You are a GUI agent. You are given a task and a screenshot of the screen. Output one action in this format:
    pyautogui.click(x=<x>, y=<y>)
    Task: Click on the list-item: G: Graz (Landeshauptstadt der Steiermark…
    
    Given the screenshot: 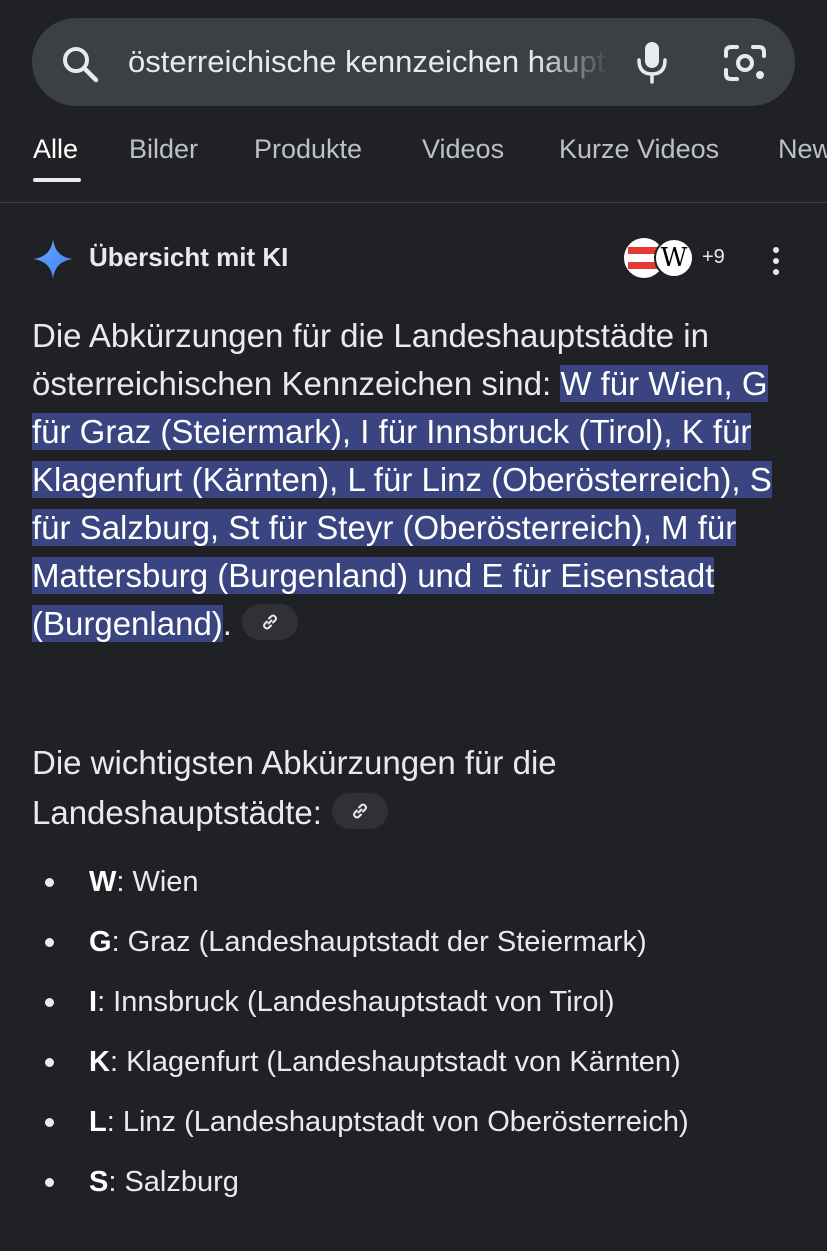 What is the action you would take?
    pyautogui.click(x=422, y=942)
    